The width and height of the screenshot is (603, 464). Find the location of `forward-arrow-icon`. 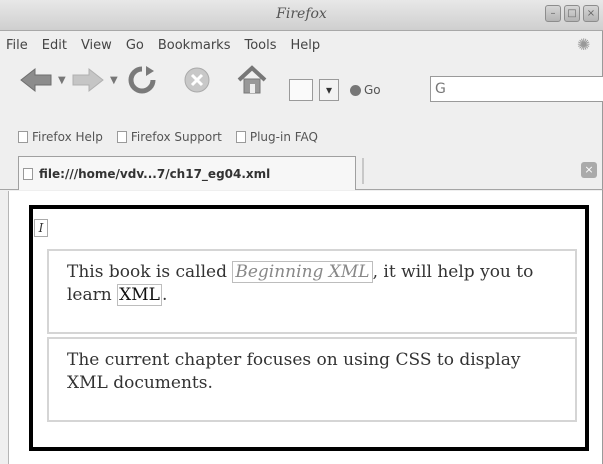

forward-arrow-icon is located at coordinates (88, 80).